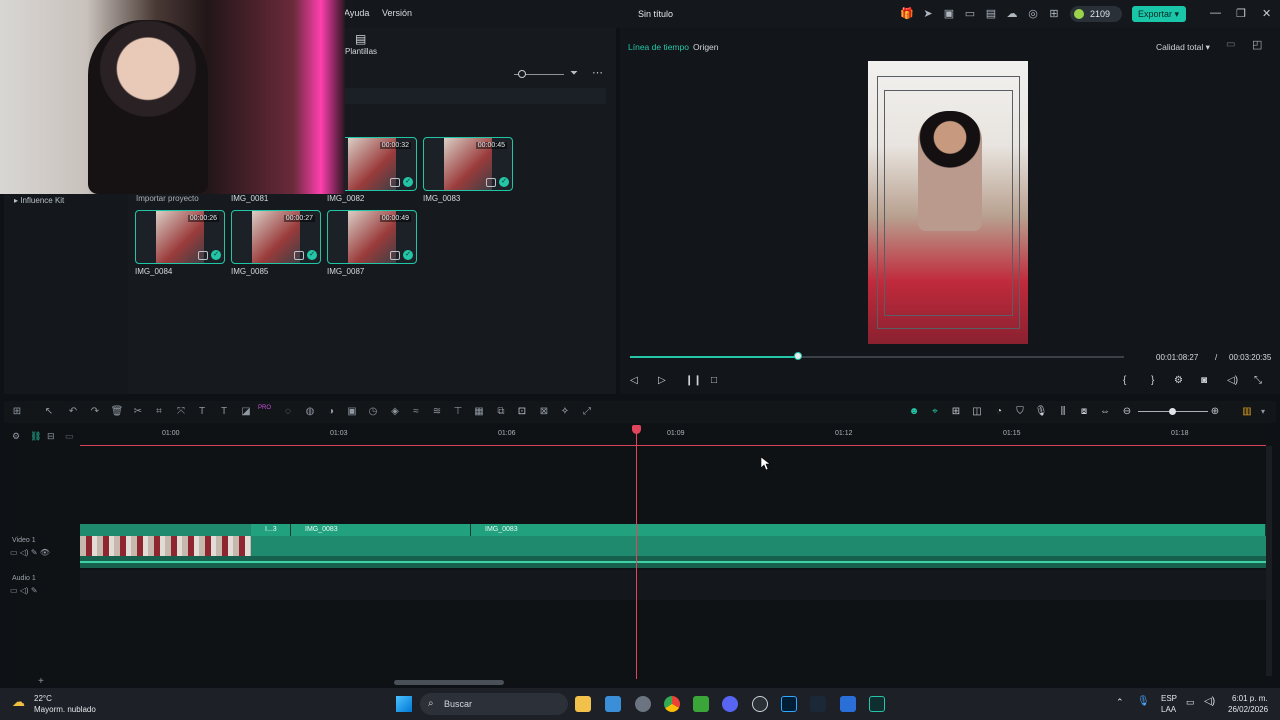 This screenshot has width=1280, height=720. What do you see at coordinates (714, 380) in the screenshot?
I see `stop-icon: □` at bounding box center [714, 380].